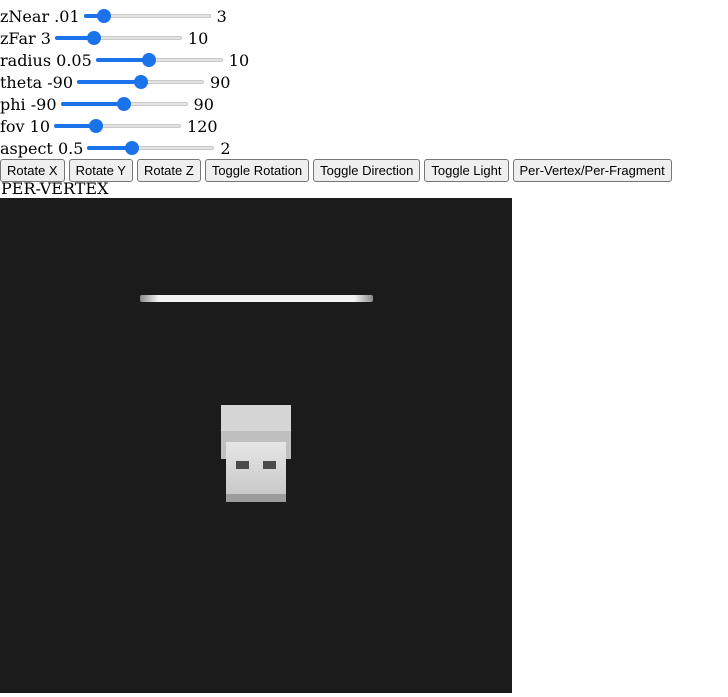 The height and width of the screenshot is (697, 728). Describe the element at coordinates (151, 148) in the screenshot. I see `aspect-slider` at that location.